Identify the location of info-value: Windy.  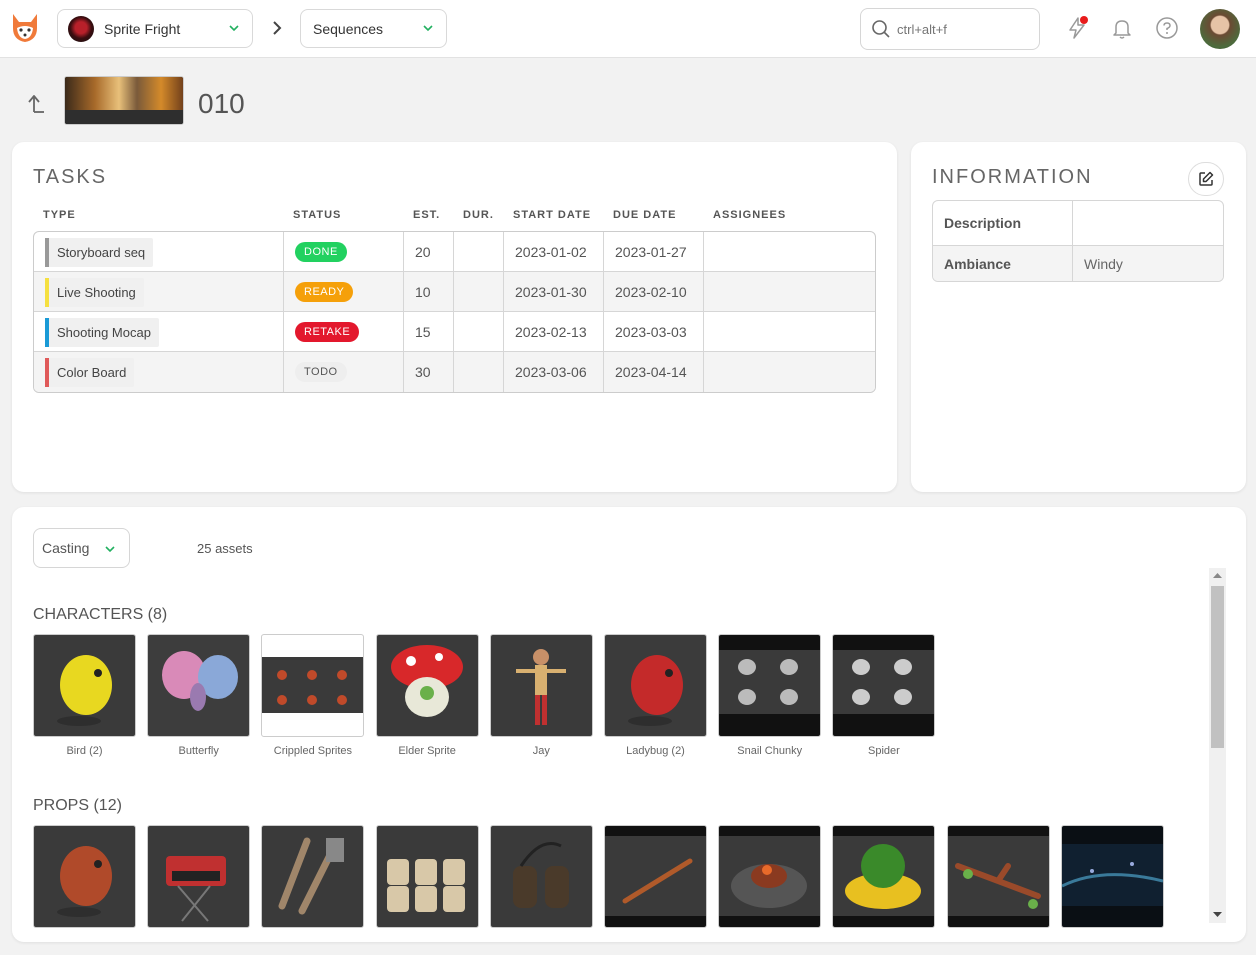
(1103, 263).